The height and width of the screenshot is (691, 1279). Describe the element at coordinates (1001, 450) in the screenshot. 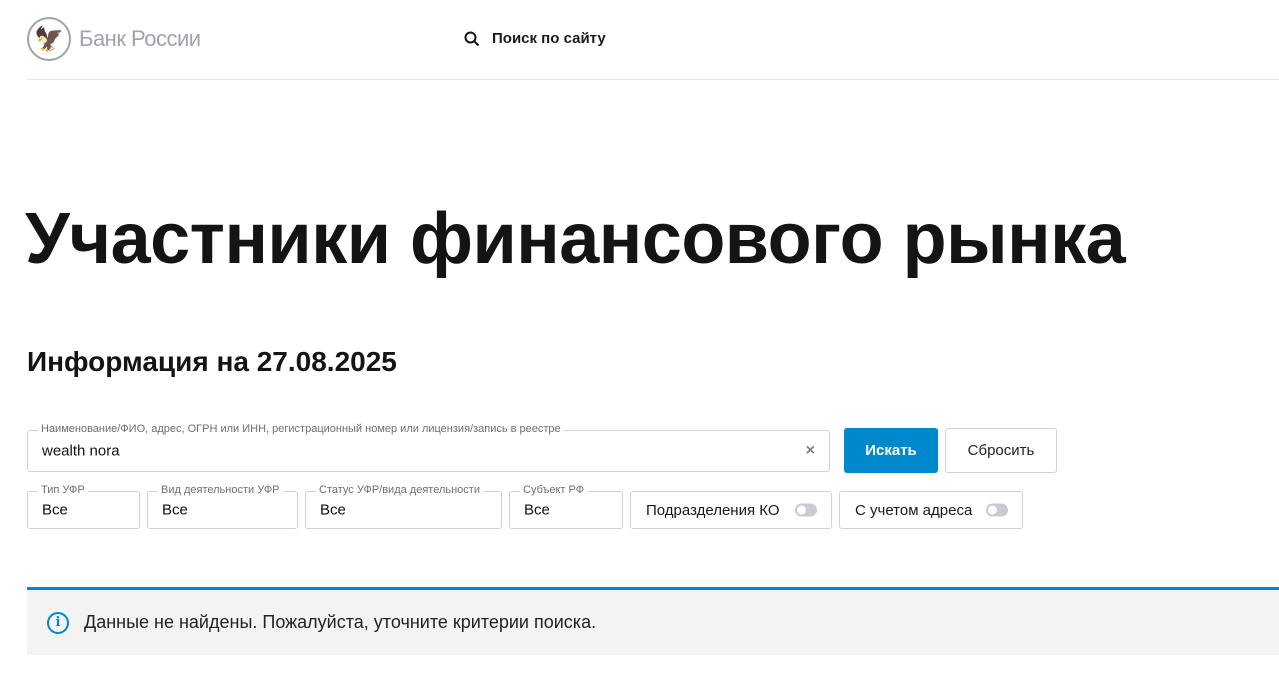

I see `reset-button: Сбросить` at that location.